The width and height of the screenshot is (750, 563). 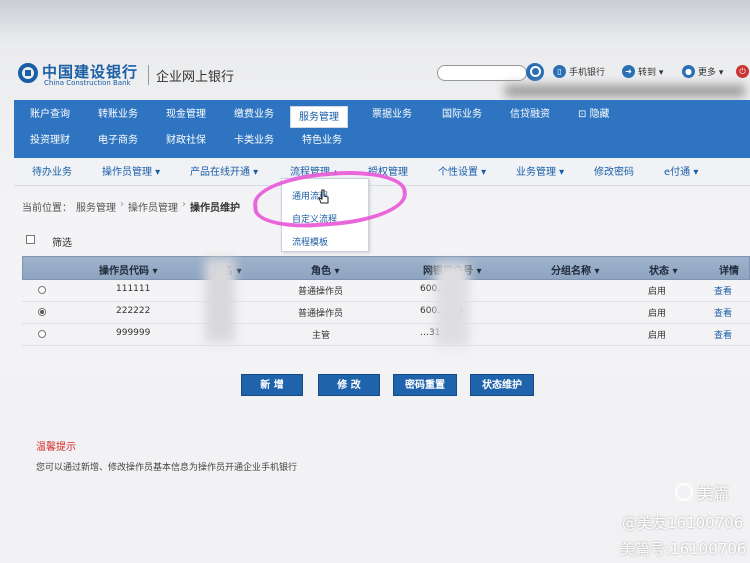 I want to click on nav-transfer: 转账业务, so click(x=118, y=115).